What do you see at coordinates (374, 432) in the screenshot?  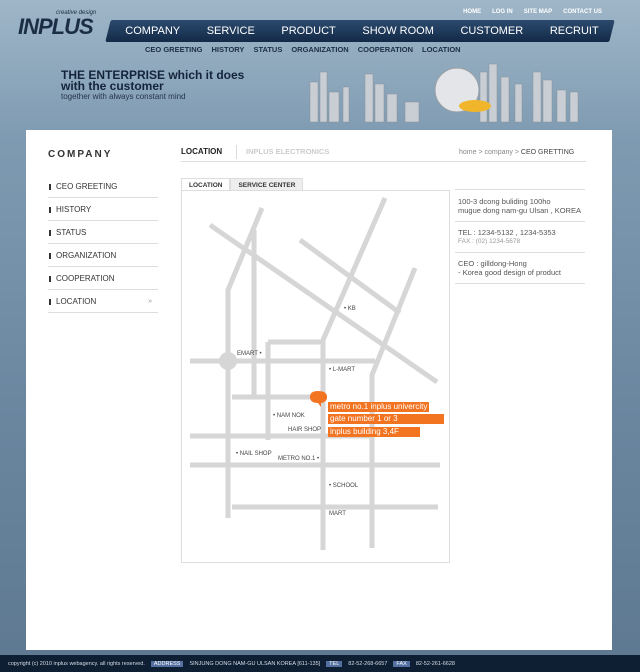 I see `map-callout: inplus building 3,4F` at bounding box center [374, 432].